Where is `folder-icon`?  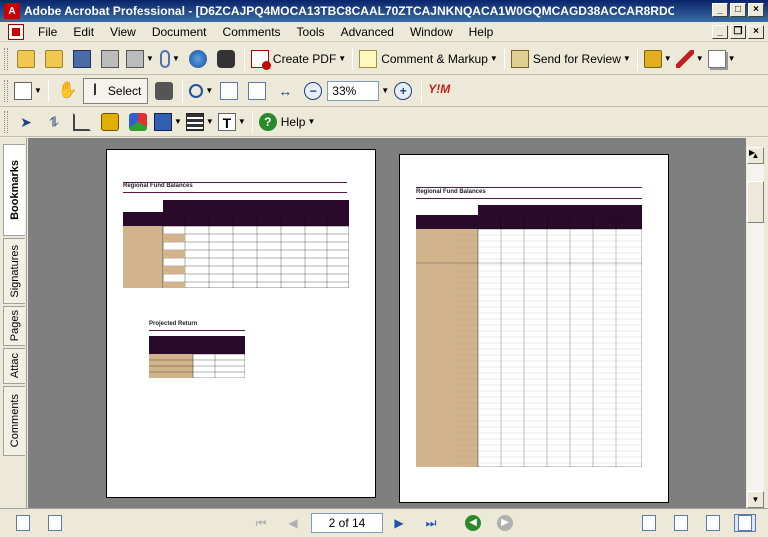 folder-icon is located at coordinates (26, 58).